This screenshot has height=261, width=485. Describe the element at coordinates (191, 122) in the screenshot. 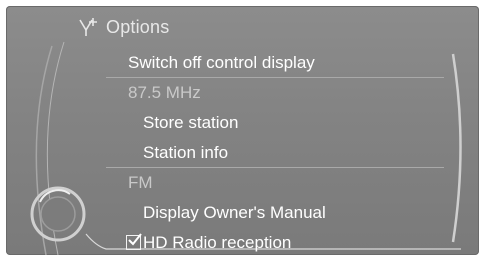

I see `menu-item-label: Store station` at that location.